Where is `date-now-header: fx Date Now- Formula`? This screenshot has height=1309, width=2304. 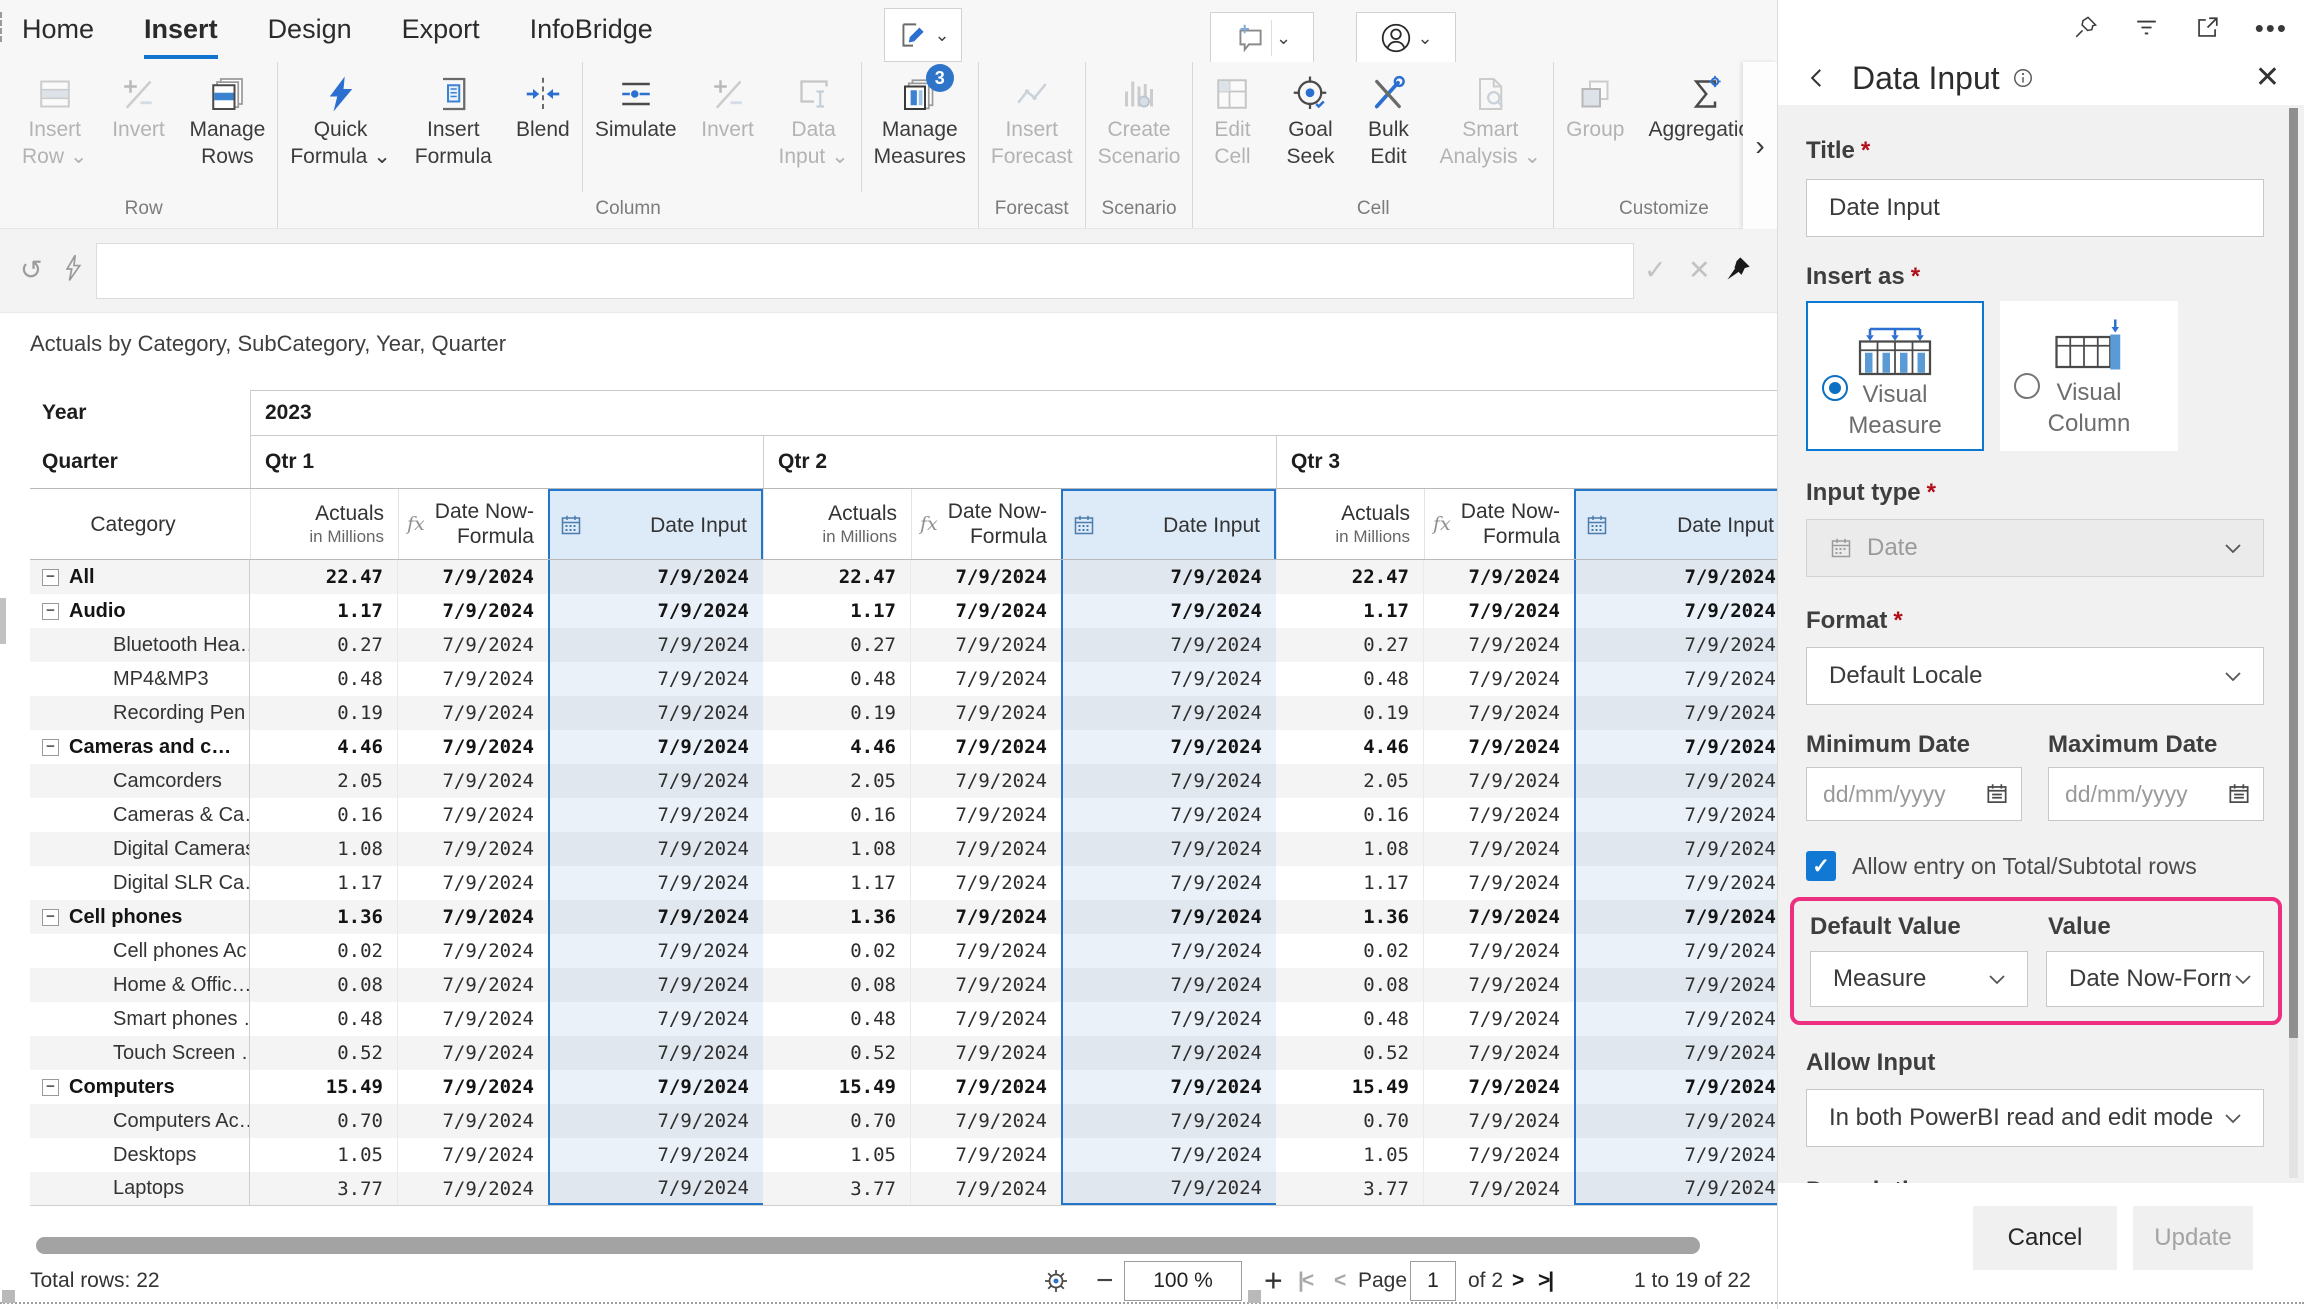
date-now-header: fx Date Now- Formula is located at coordinates (1499, 524).